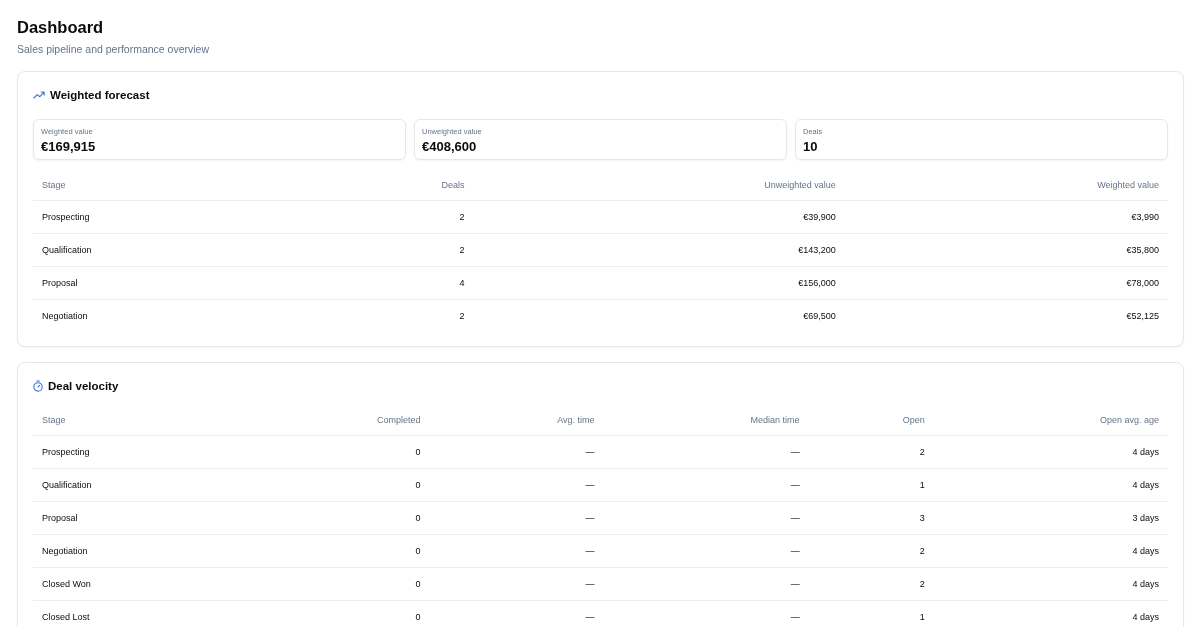  What do you see at coordinates (1145, 217) in the screenshot?
I see `table-cell: €3,990` at bounding box center [1145, 217].